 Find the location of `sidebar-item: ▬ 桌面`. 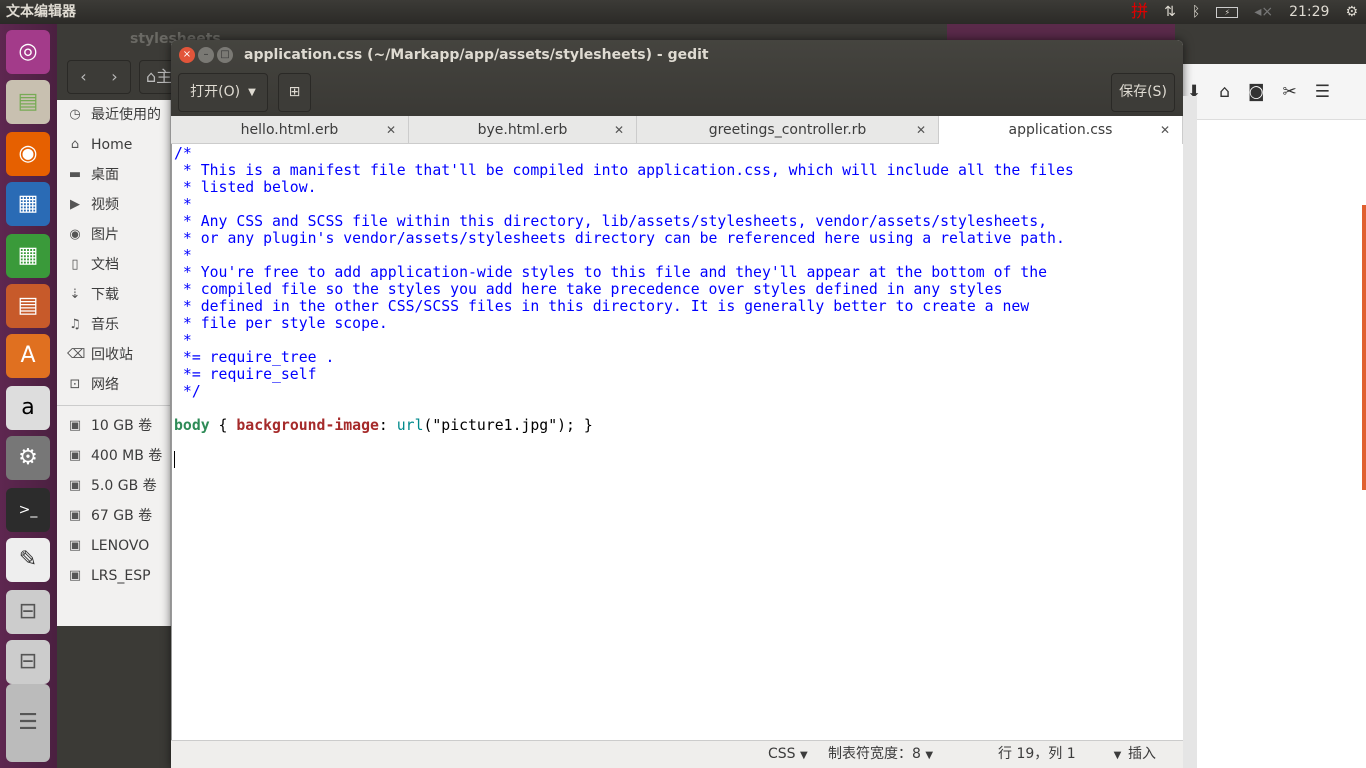

sidebar-item: ▬ 桌面 is located at coordinates (113, 175).